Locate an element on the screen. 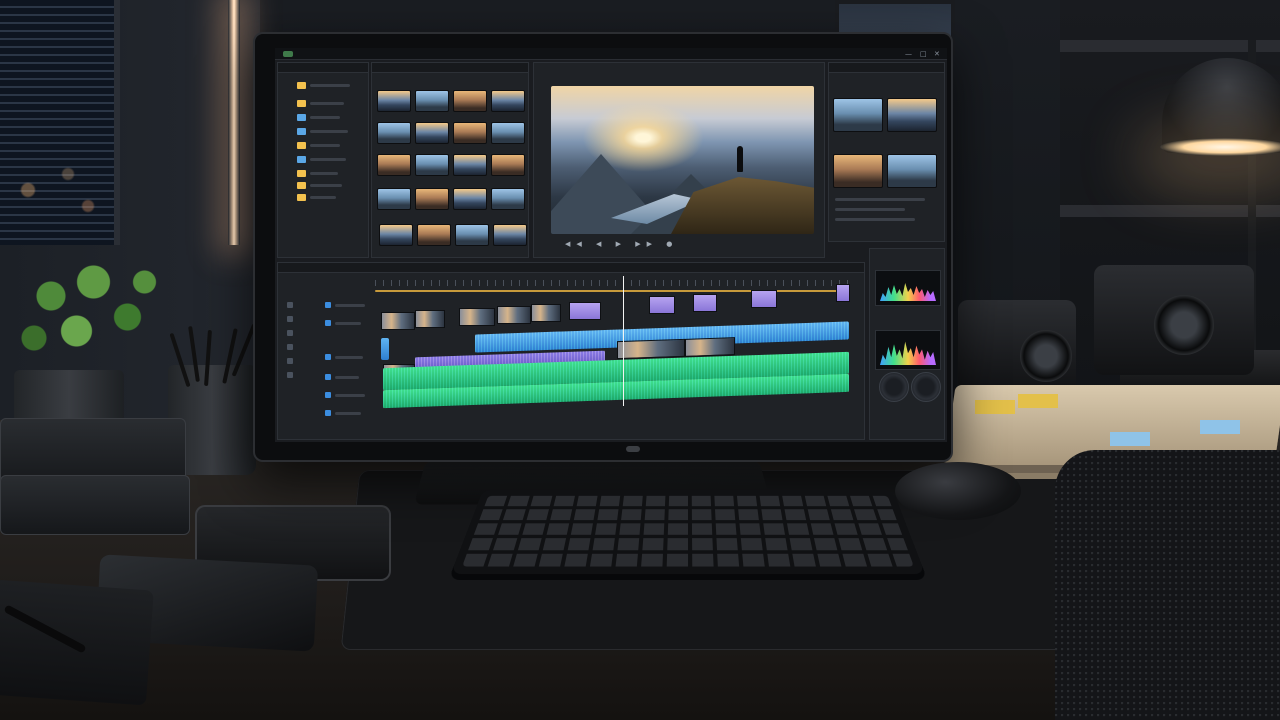 Image resolution: width=1280 pixels, height=720 pixels. playhead-marker is located at coordinates (623, 341).